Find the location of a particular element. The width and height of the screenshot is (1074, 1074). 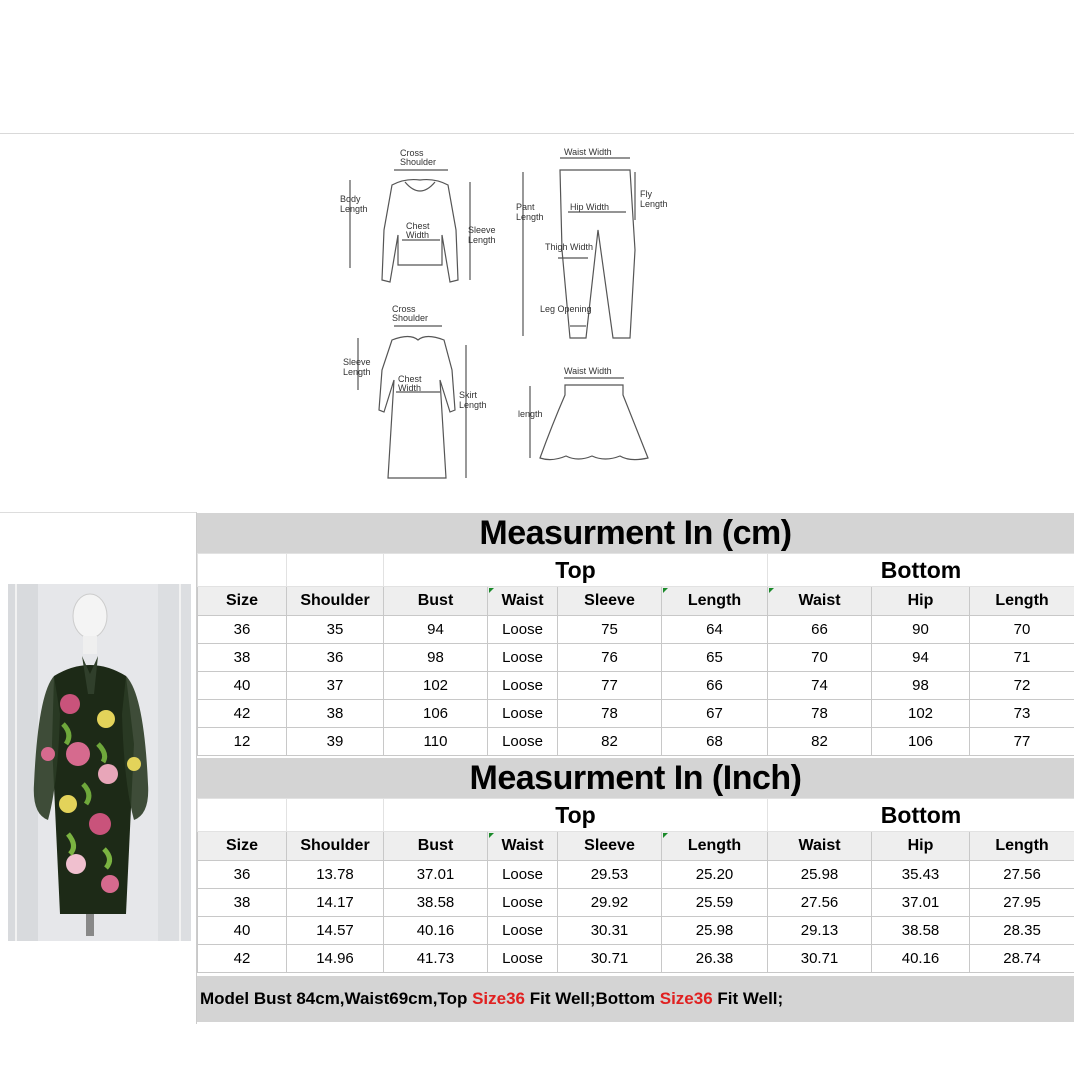

product-photo is located at coordinates (99, 762).